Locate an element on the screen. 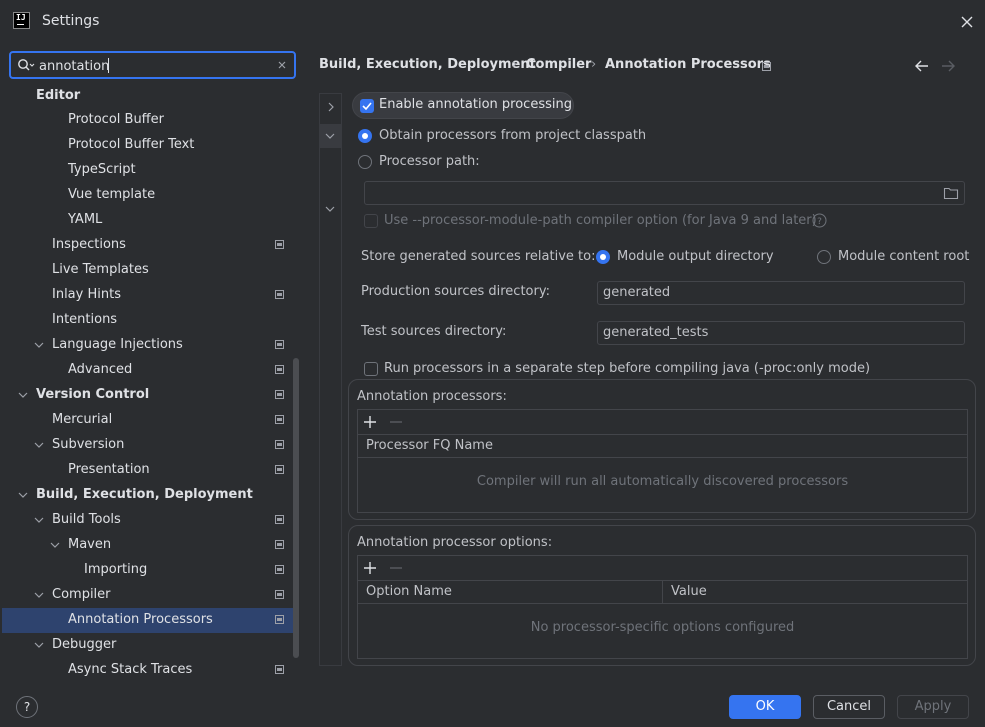 The height and width of the screenshot is (727, 985). tree-item-subversion: Subversion is located at coordinates (150, 445).